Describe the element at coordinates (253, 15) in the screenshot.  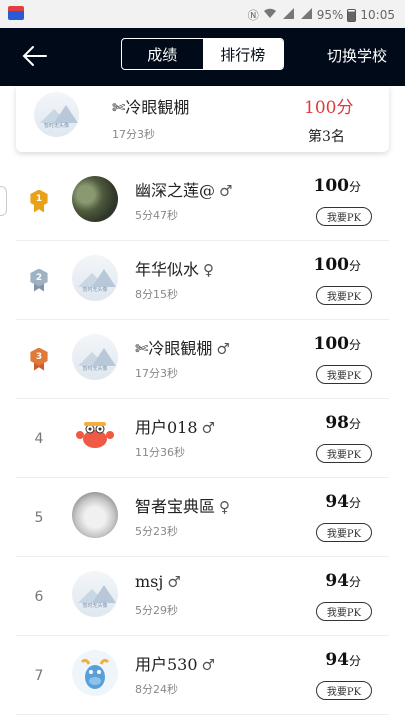
I see `nfc-icon: Ⓝ` at that location.